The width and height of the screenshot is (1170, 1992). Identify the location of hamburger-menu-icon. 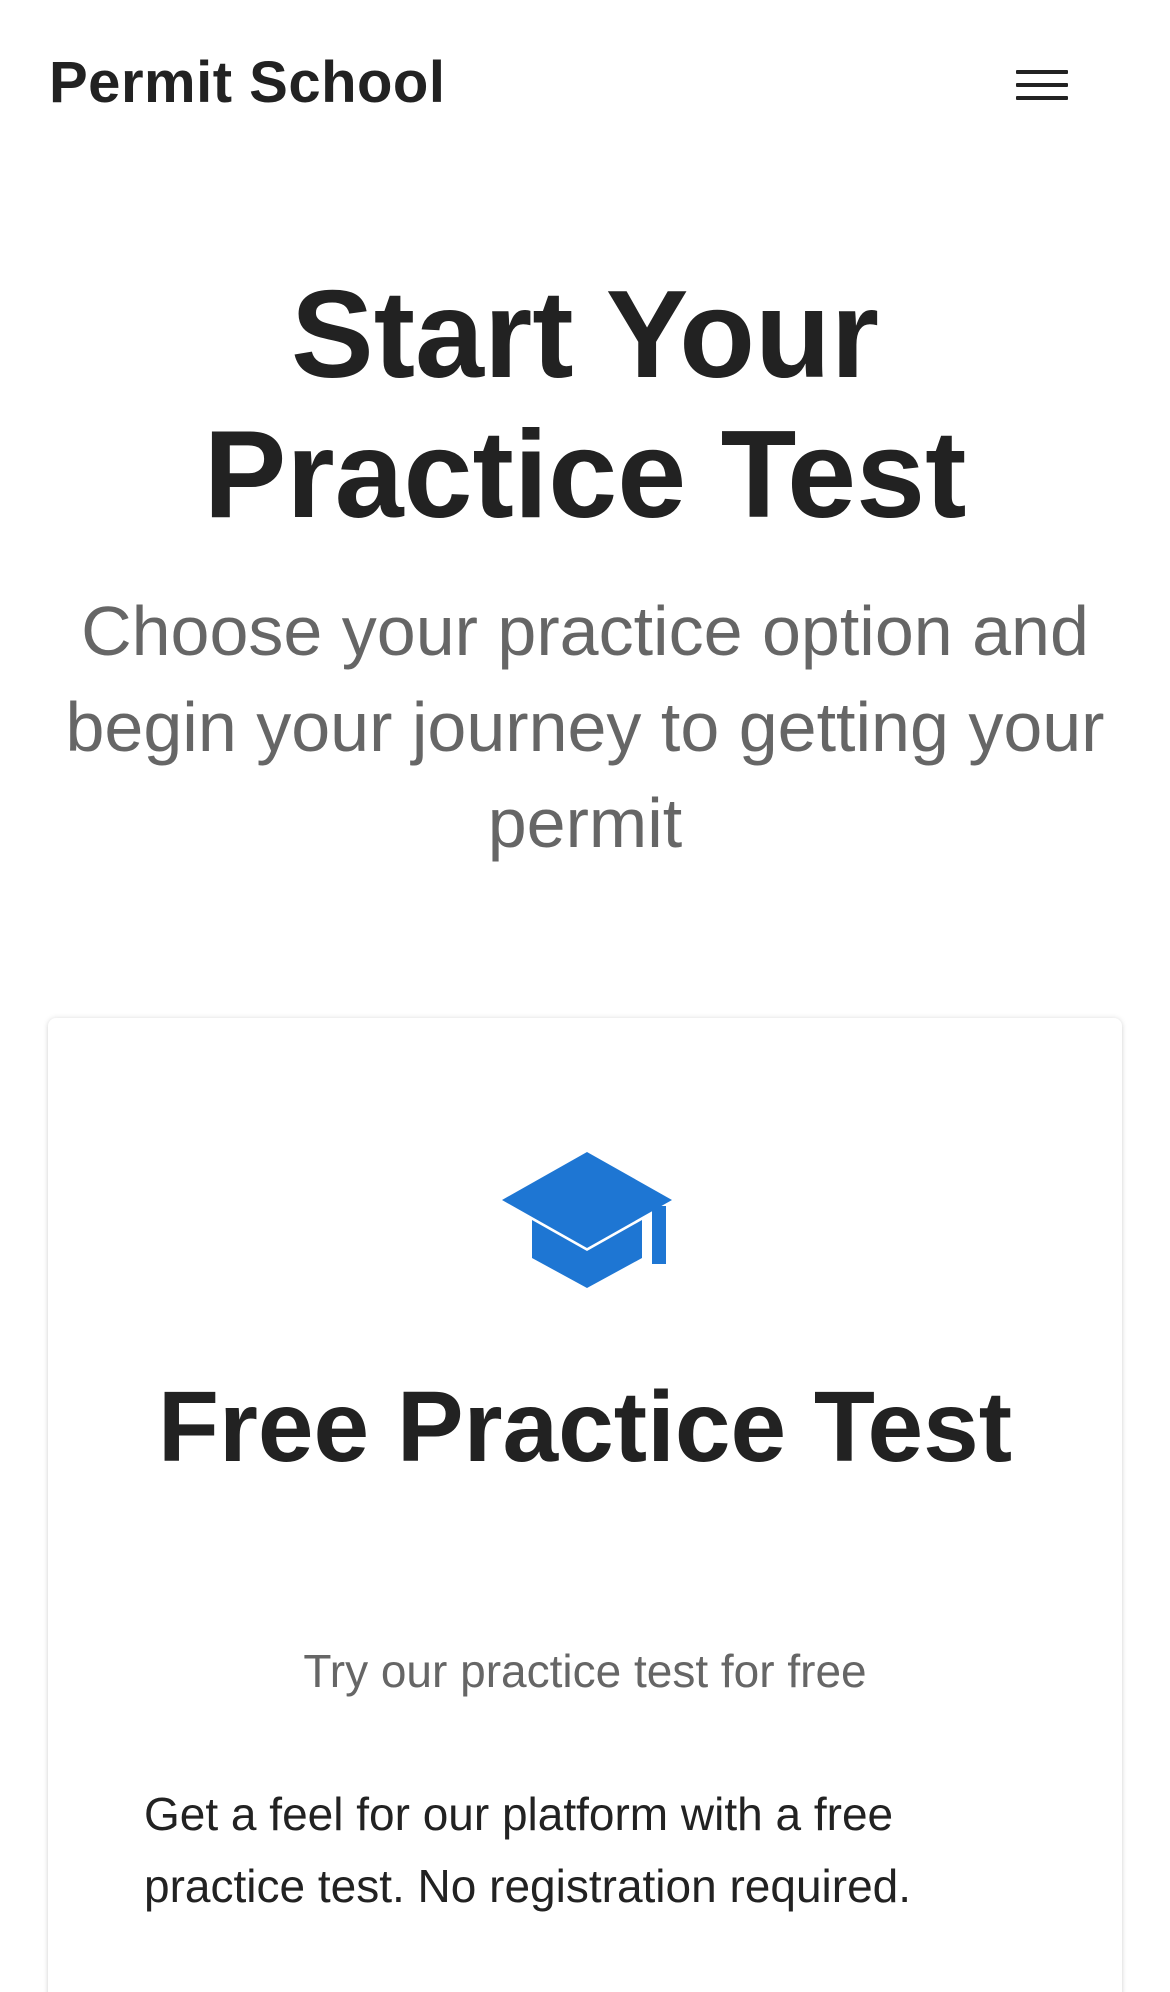
(1042, 85).